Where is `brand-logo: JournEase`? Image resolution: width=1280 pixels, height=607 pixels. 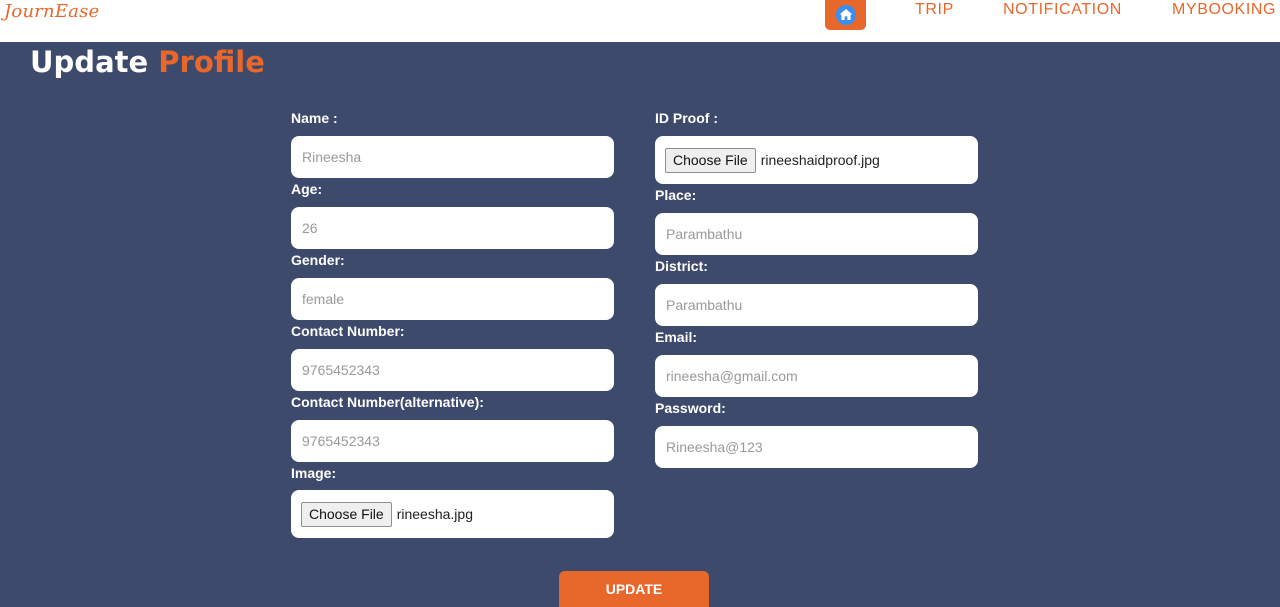
brand-logo: JournEase is located at coordinates (51, 11).